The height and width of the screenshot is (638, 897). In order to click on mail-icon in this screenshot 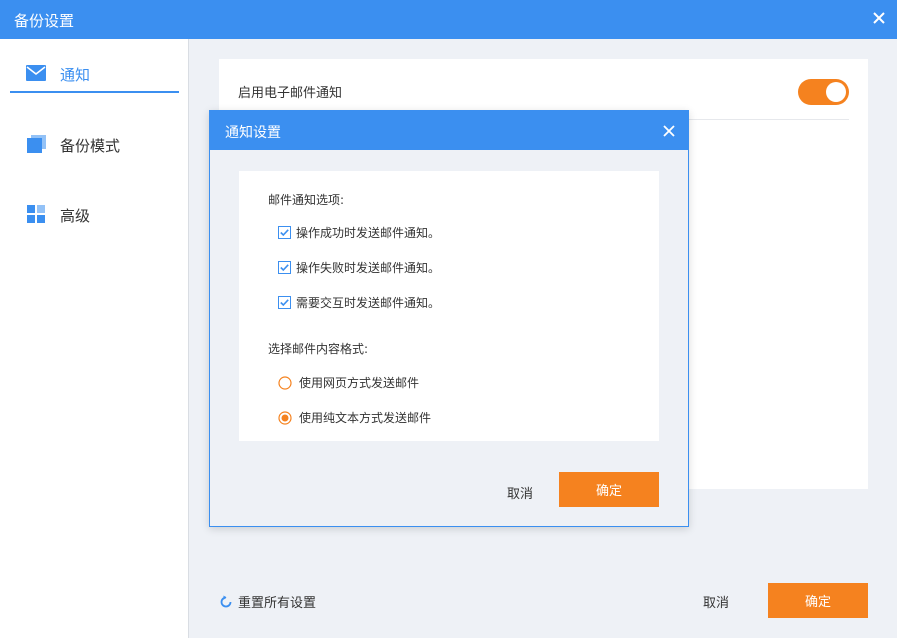, I will do `click(36, 73)`.